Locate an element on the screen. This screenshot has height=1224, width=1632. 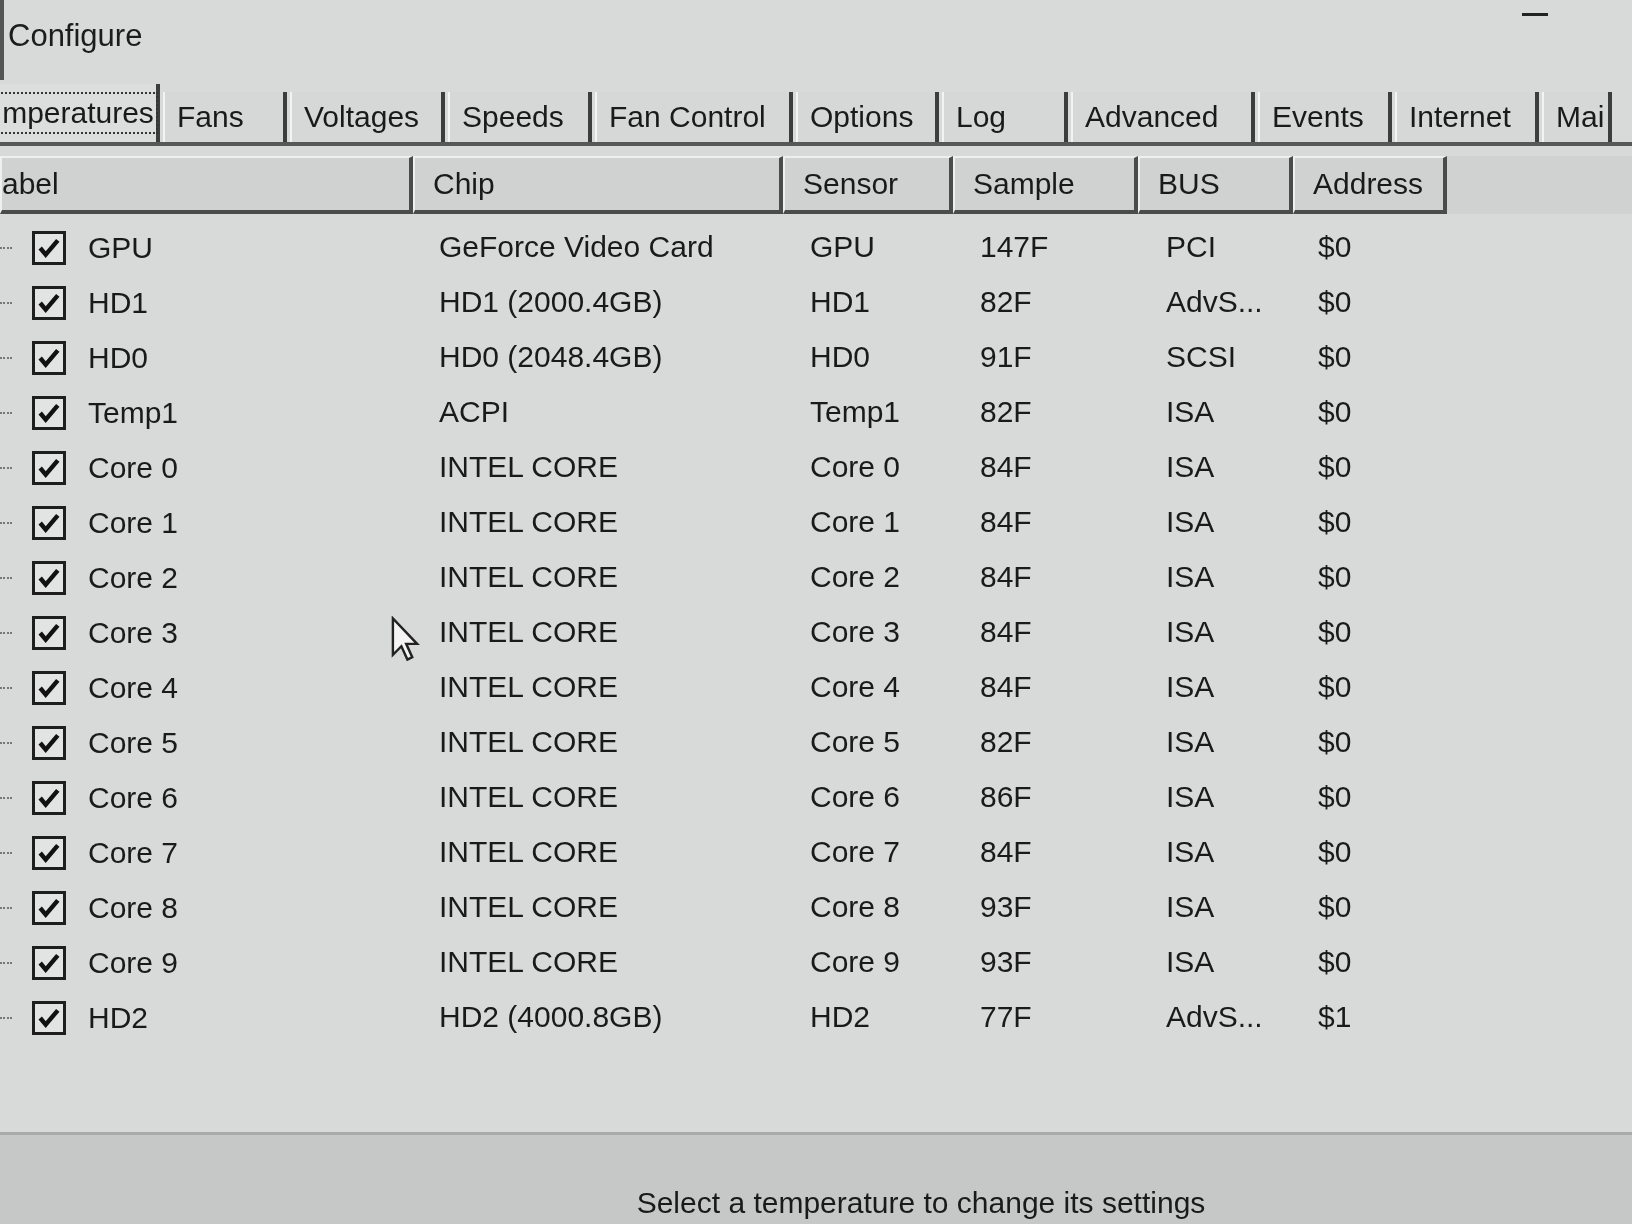
tab: Options is located at coordinates (867, 117).